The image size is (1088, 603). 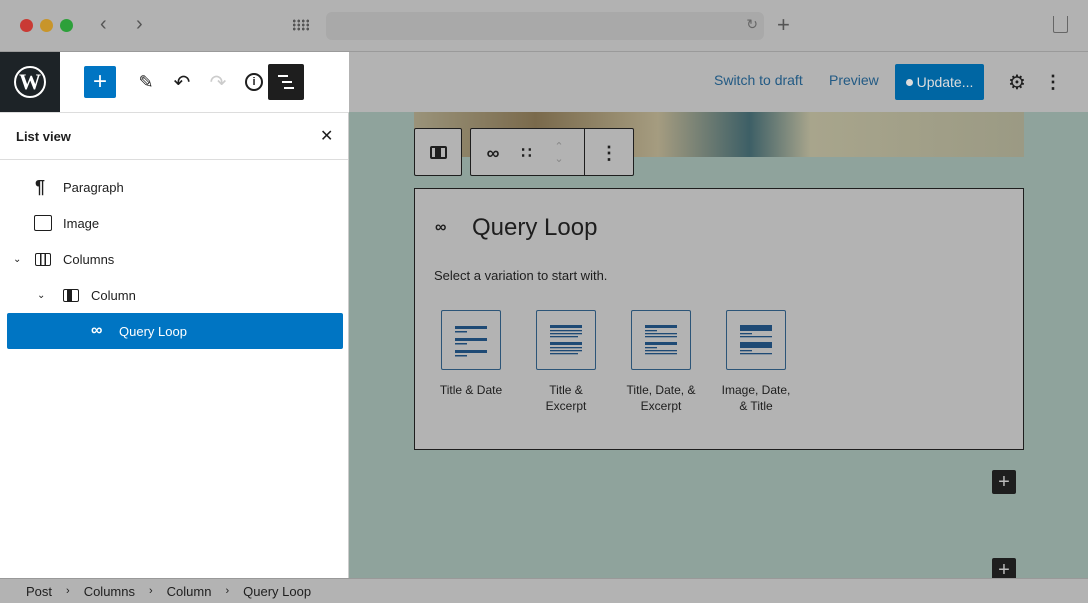 I want to click on list-item-column: ⌄ Column, so click(x=175, y=295).